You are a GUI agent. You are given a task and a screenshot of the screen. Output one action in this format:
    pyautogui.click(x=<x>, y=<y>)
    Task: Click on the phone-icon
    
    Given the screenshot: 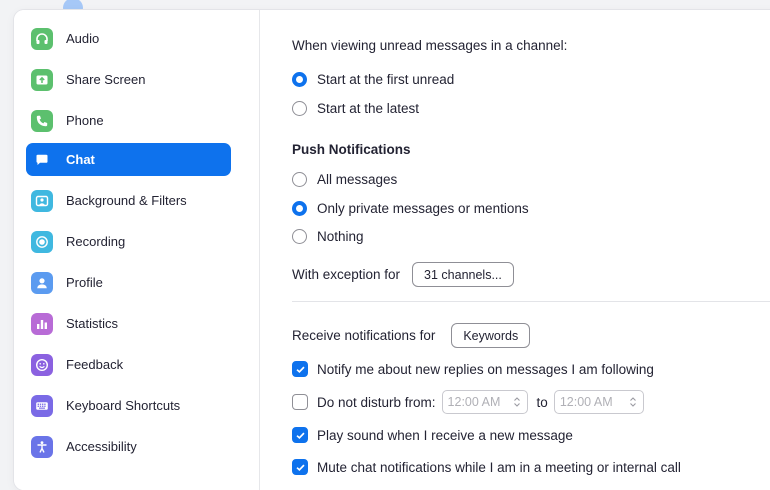 What is the action you would take?
    pyautogui.click(x=42, y=120)
    